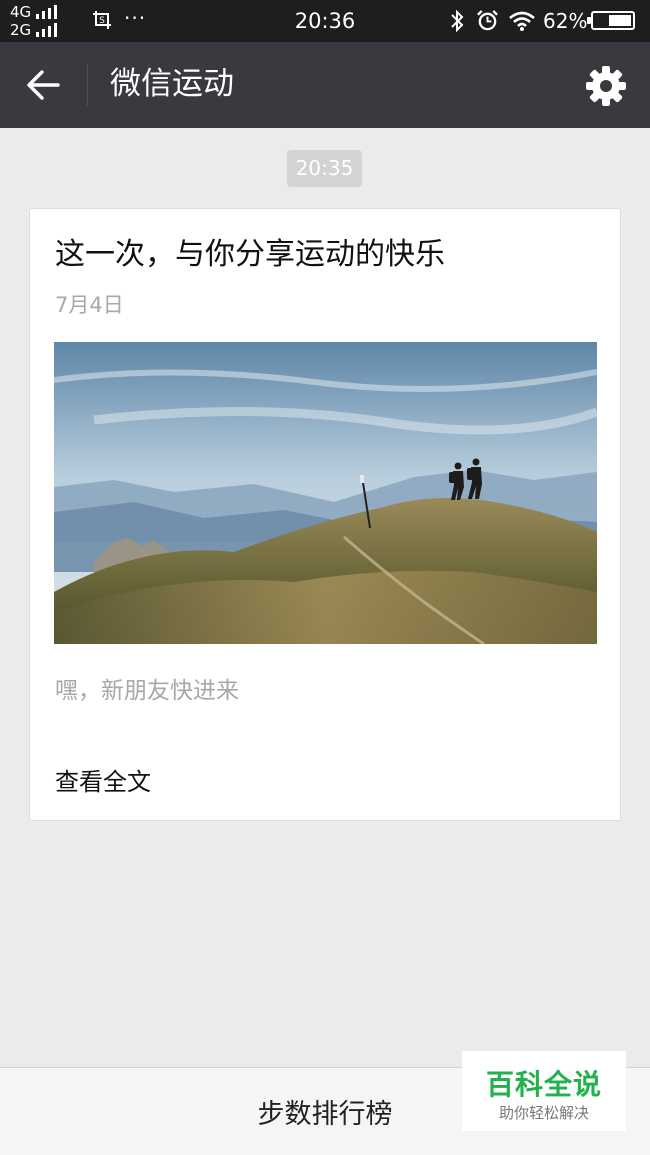 The height and width of the screenshot is (1155, 650). What do you see at coordinates (89, 305) in the screenshot?
I see `article-date: 7月4日` at bounding box center [89, 305].